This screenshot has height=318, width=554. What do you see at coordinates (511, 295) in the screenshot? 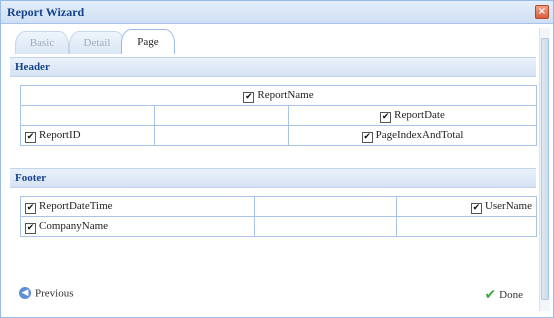
I see `done-button-label: Done` at bounding box center [511, 295].